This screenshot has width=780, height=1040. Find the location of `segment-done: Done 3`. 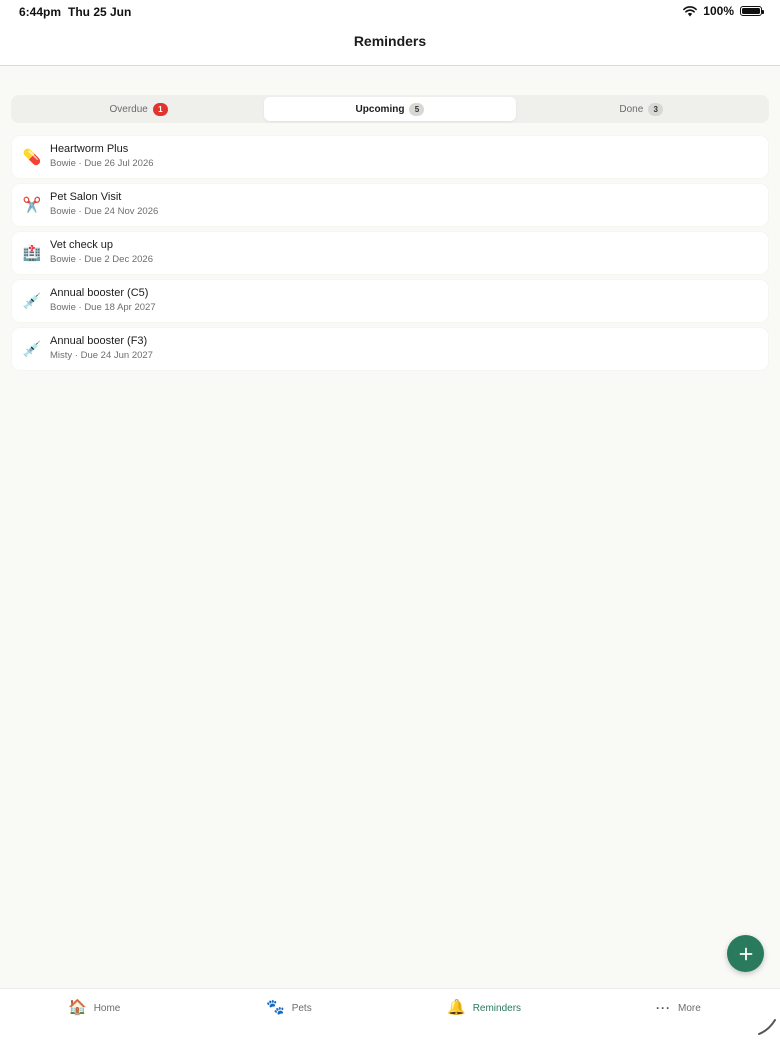

segment-done: Done 3 is located at coordinates (641, 109).